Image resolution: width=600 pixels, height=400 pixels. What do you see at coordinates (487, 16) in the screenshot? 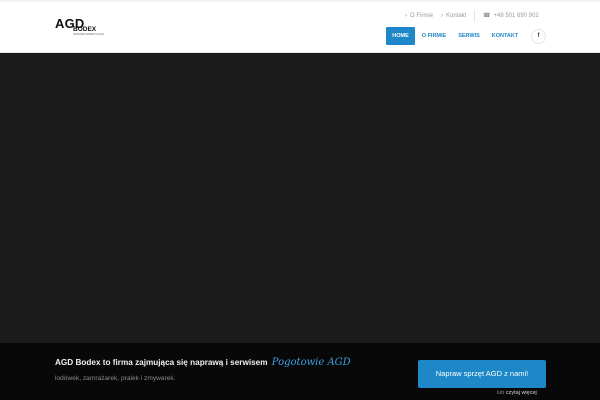
I see `phone-icon: ☎` at bounding box center [487, 16].